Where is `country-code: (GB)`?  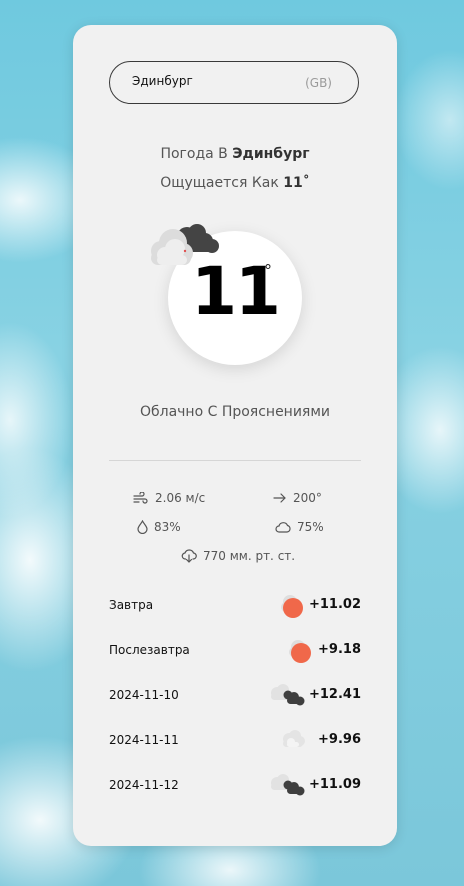
country-code: (GB) is located at coordinates (318, 83).